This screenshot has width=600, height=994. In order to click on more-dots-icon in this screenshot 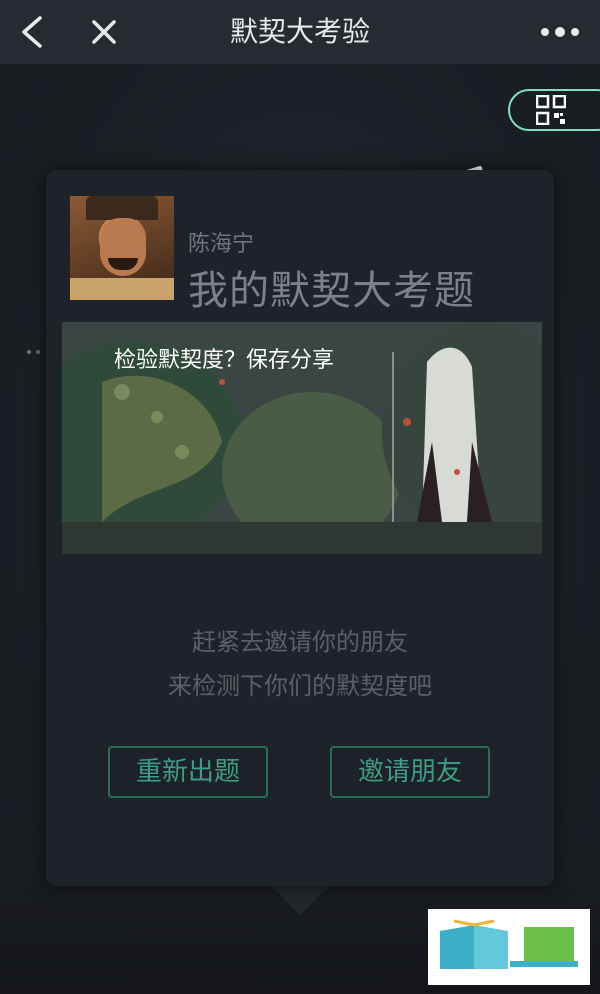, I will do `click(560, 32)`.